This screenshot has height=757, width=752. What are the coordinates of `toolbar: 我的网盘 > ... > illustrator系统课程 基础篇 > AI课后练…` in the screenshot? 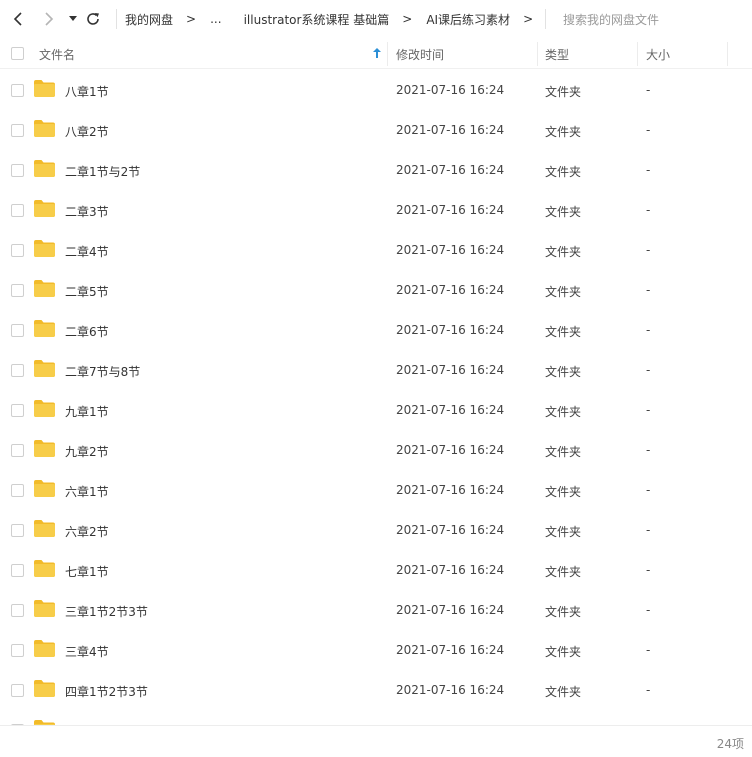 It's located at (376, 19).